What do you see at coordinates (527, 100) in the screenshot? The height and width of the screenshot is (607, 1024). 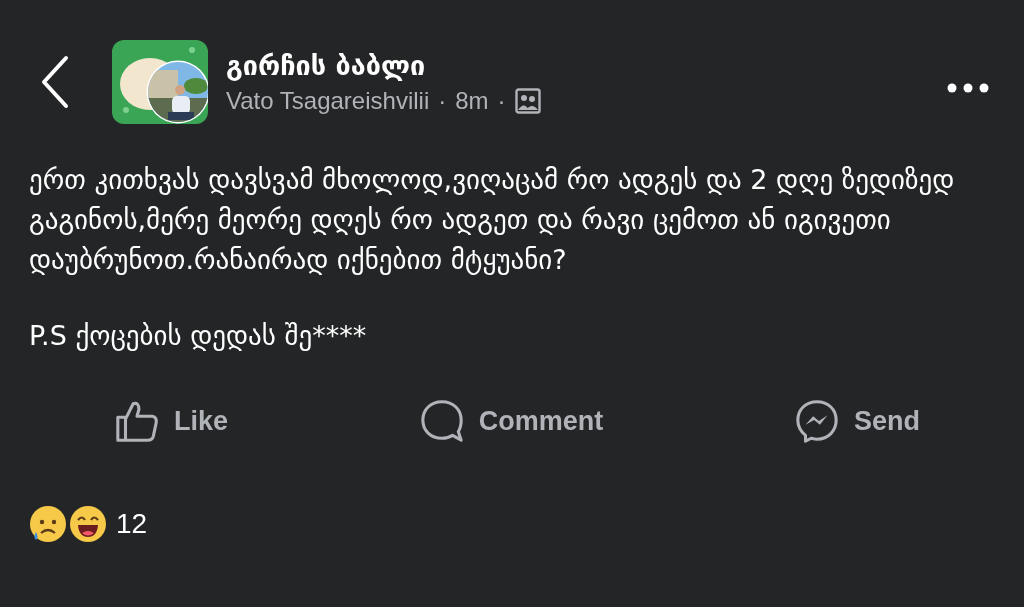 I see `group-audience-icon` at bounding box center [527, 100].